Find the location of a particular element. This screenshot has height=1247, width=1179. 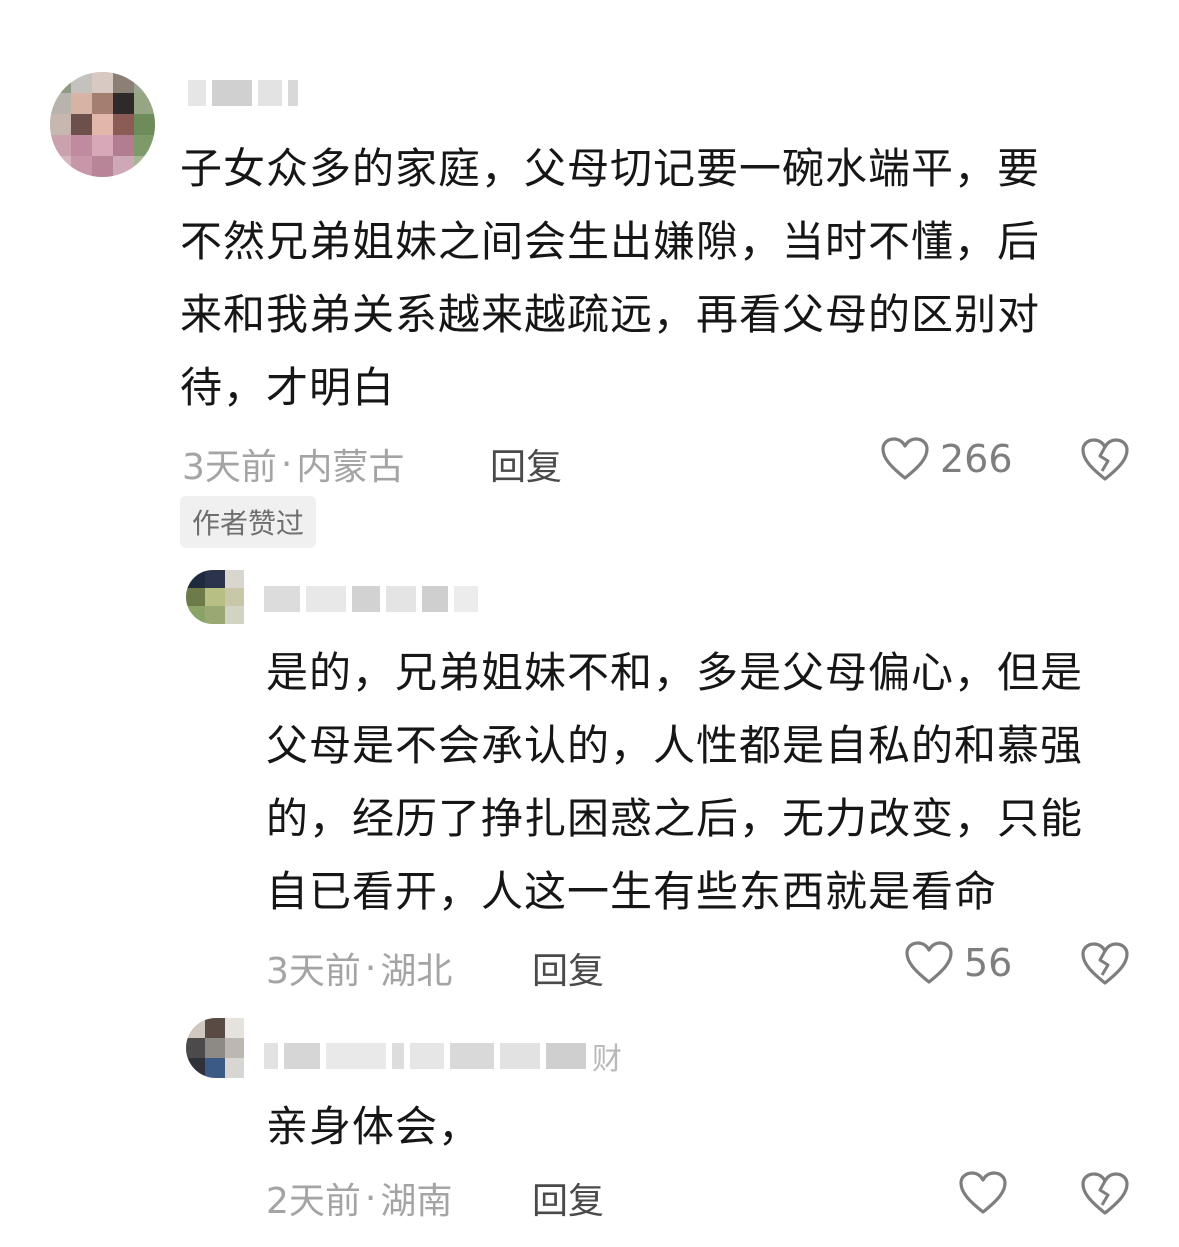

like-button is located at coordinates (988, 1193).